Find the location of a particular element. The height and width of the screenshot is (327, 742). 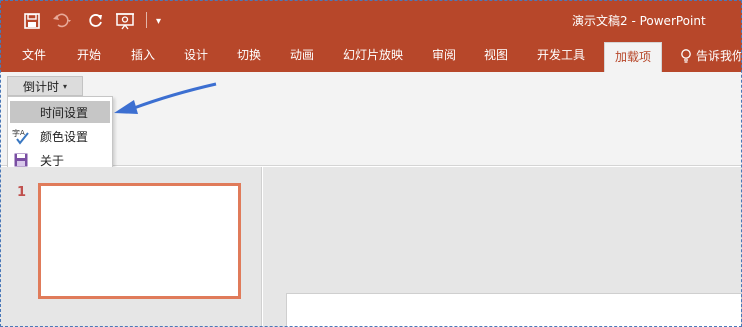

tab-addins: 加载项 is located at coordinates (633, 57).